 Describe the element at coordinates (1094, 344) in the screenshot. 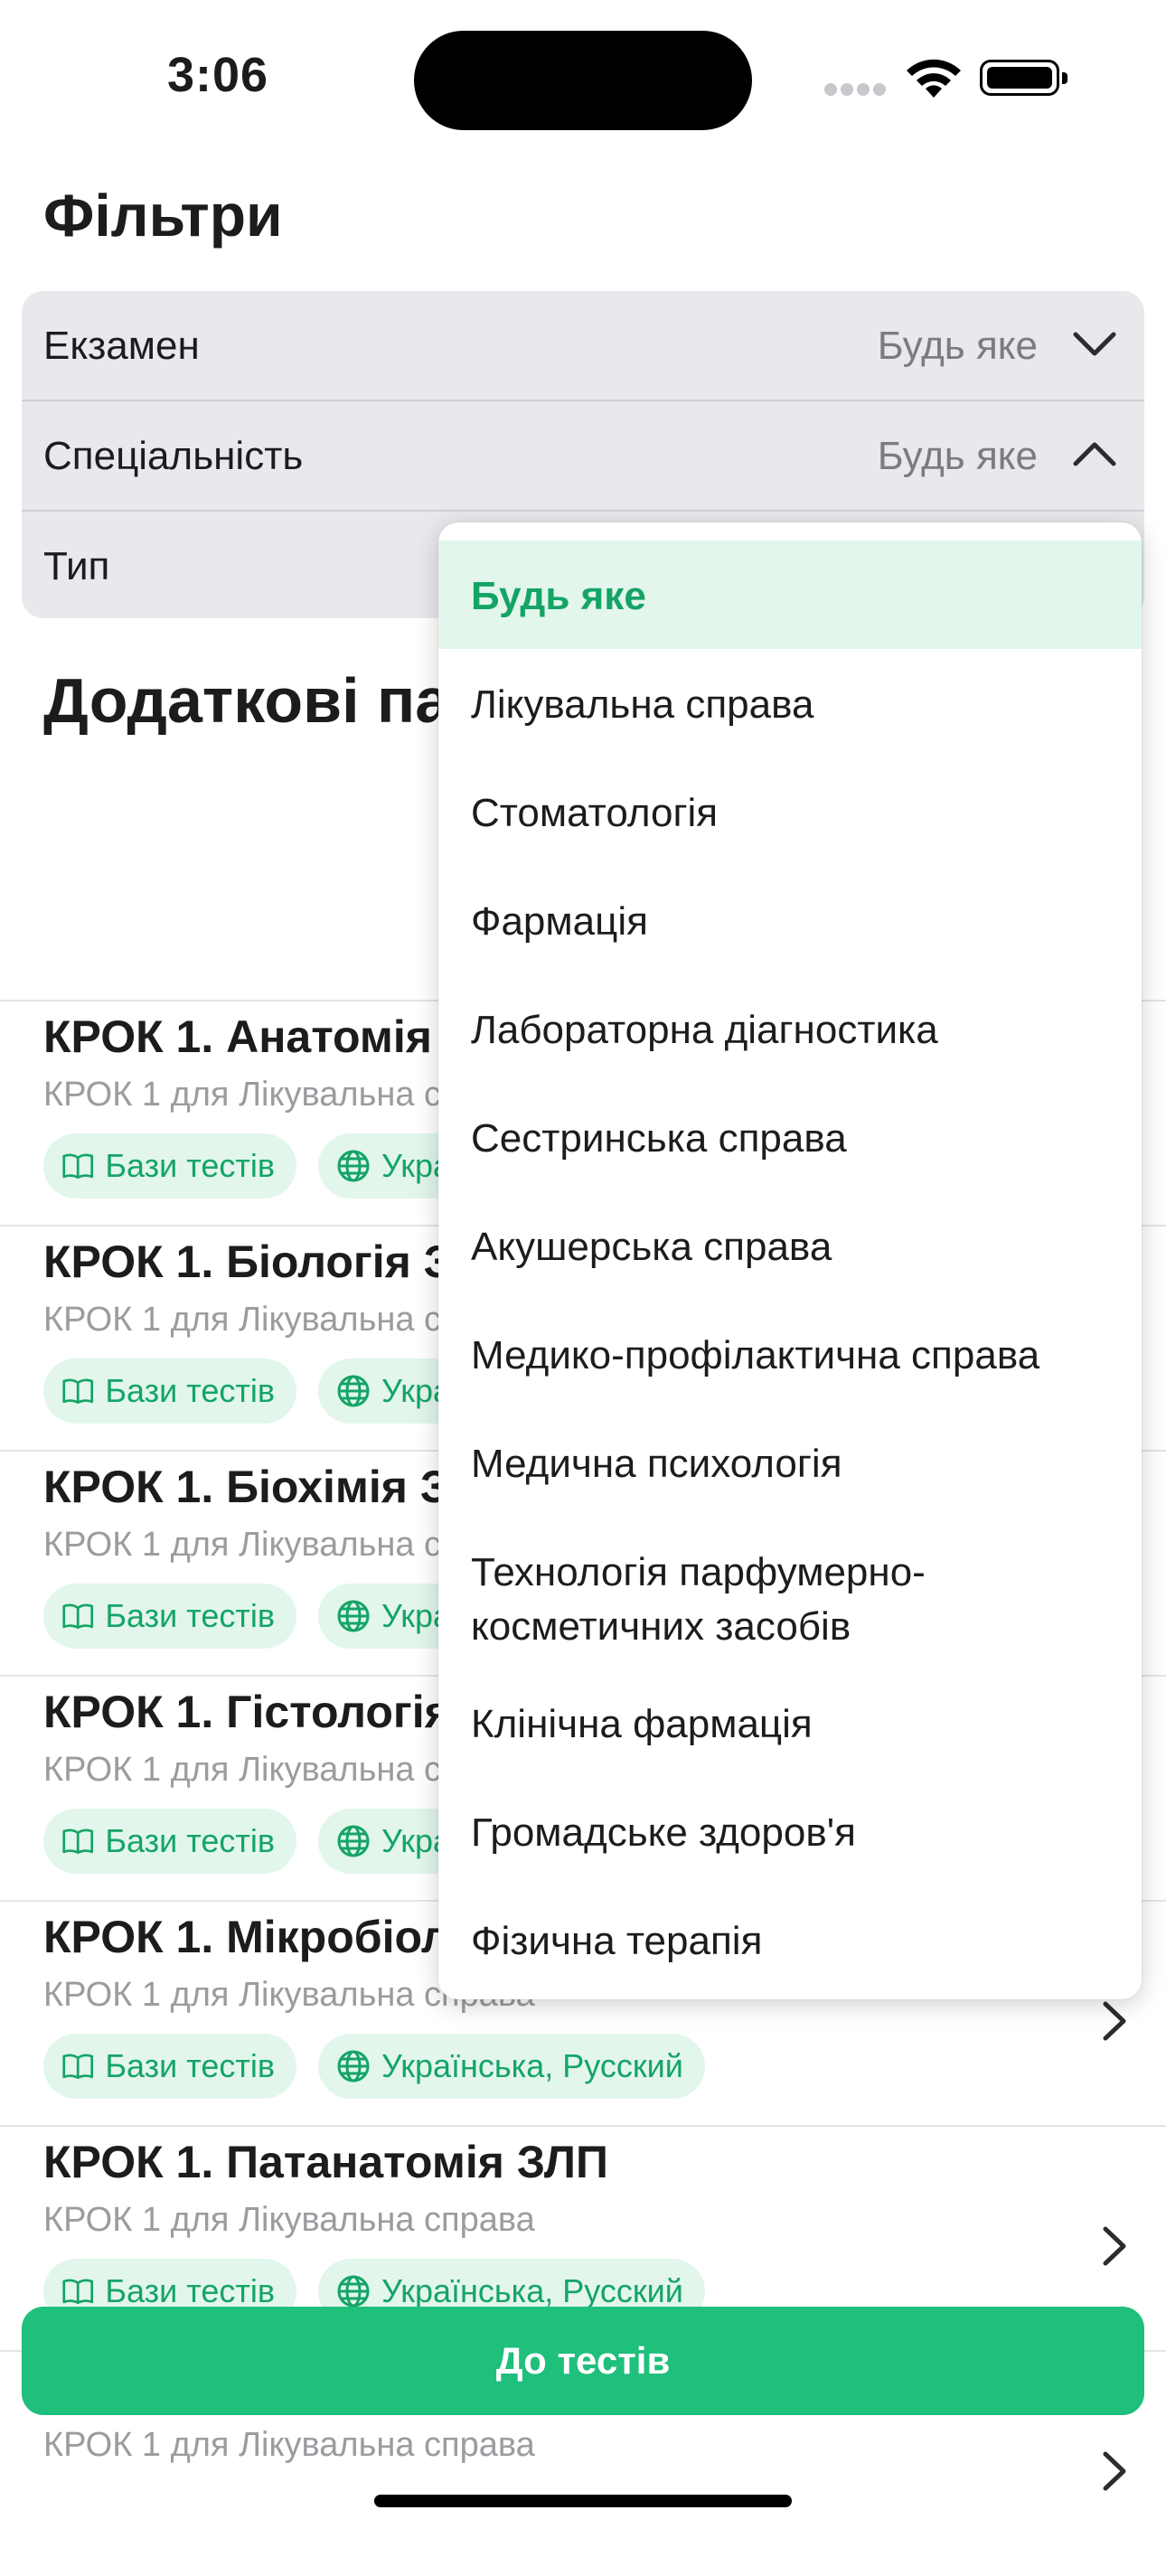

I see `chevron-down-icon` at that location.